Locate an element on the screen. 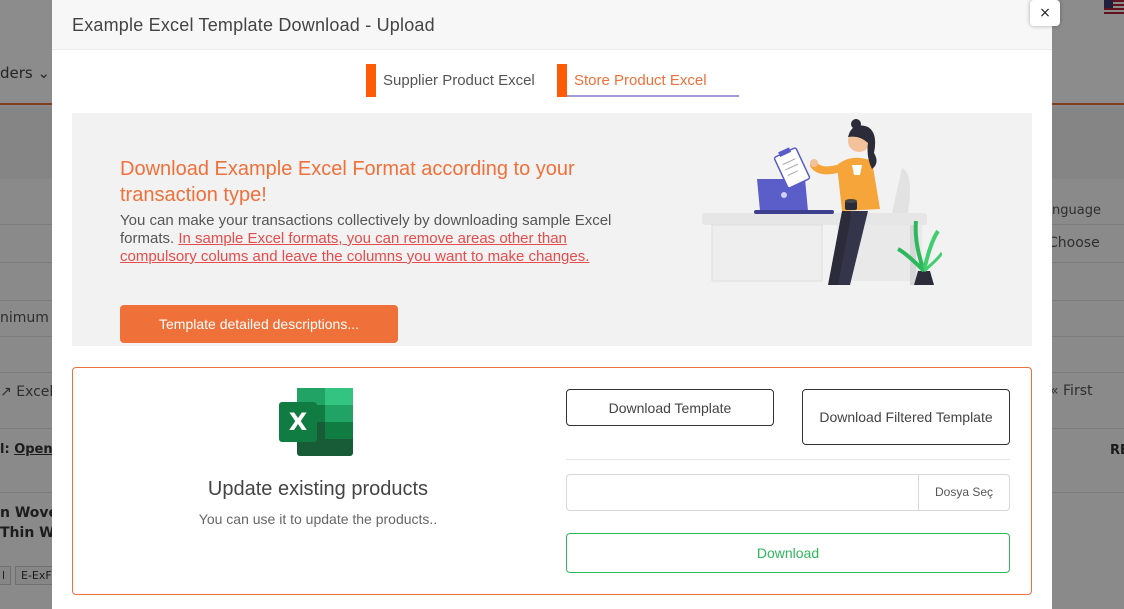  download-button: Download is located at coordinates (788, 553).